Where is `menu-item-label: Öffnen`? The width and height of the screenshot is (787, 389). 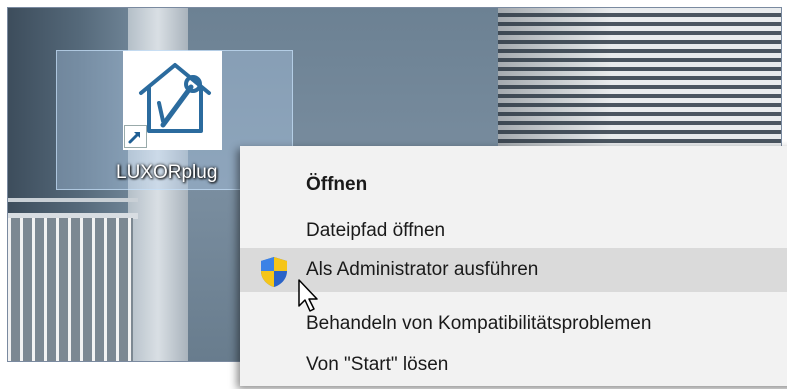 menu-item-label: Öffnen is located at coordinates (337, 184).